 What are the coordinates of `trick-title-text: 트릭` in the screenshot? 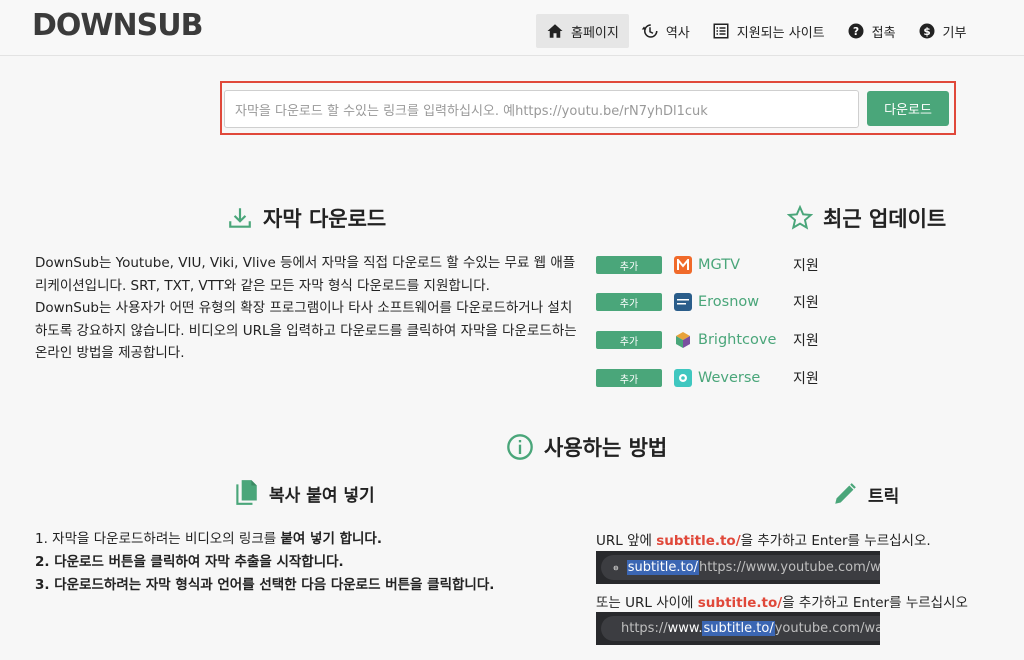 It's located at (884, 496).